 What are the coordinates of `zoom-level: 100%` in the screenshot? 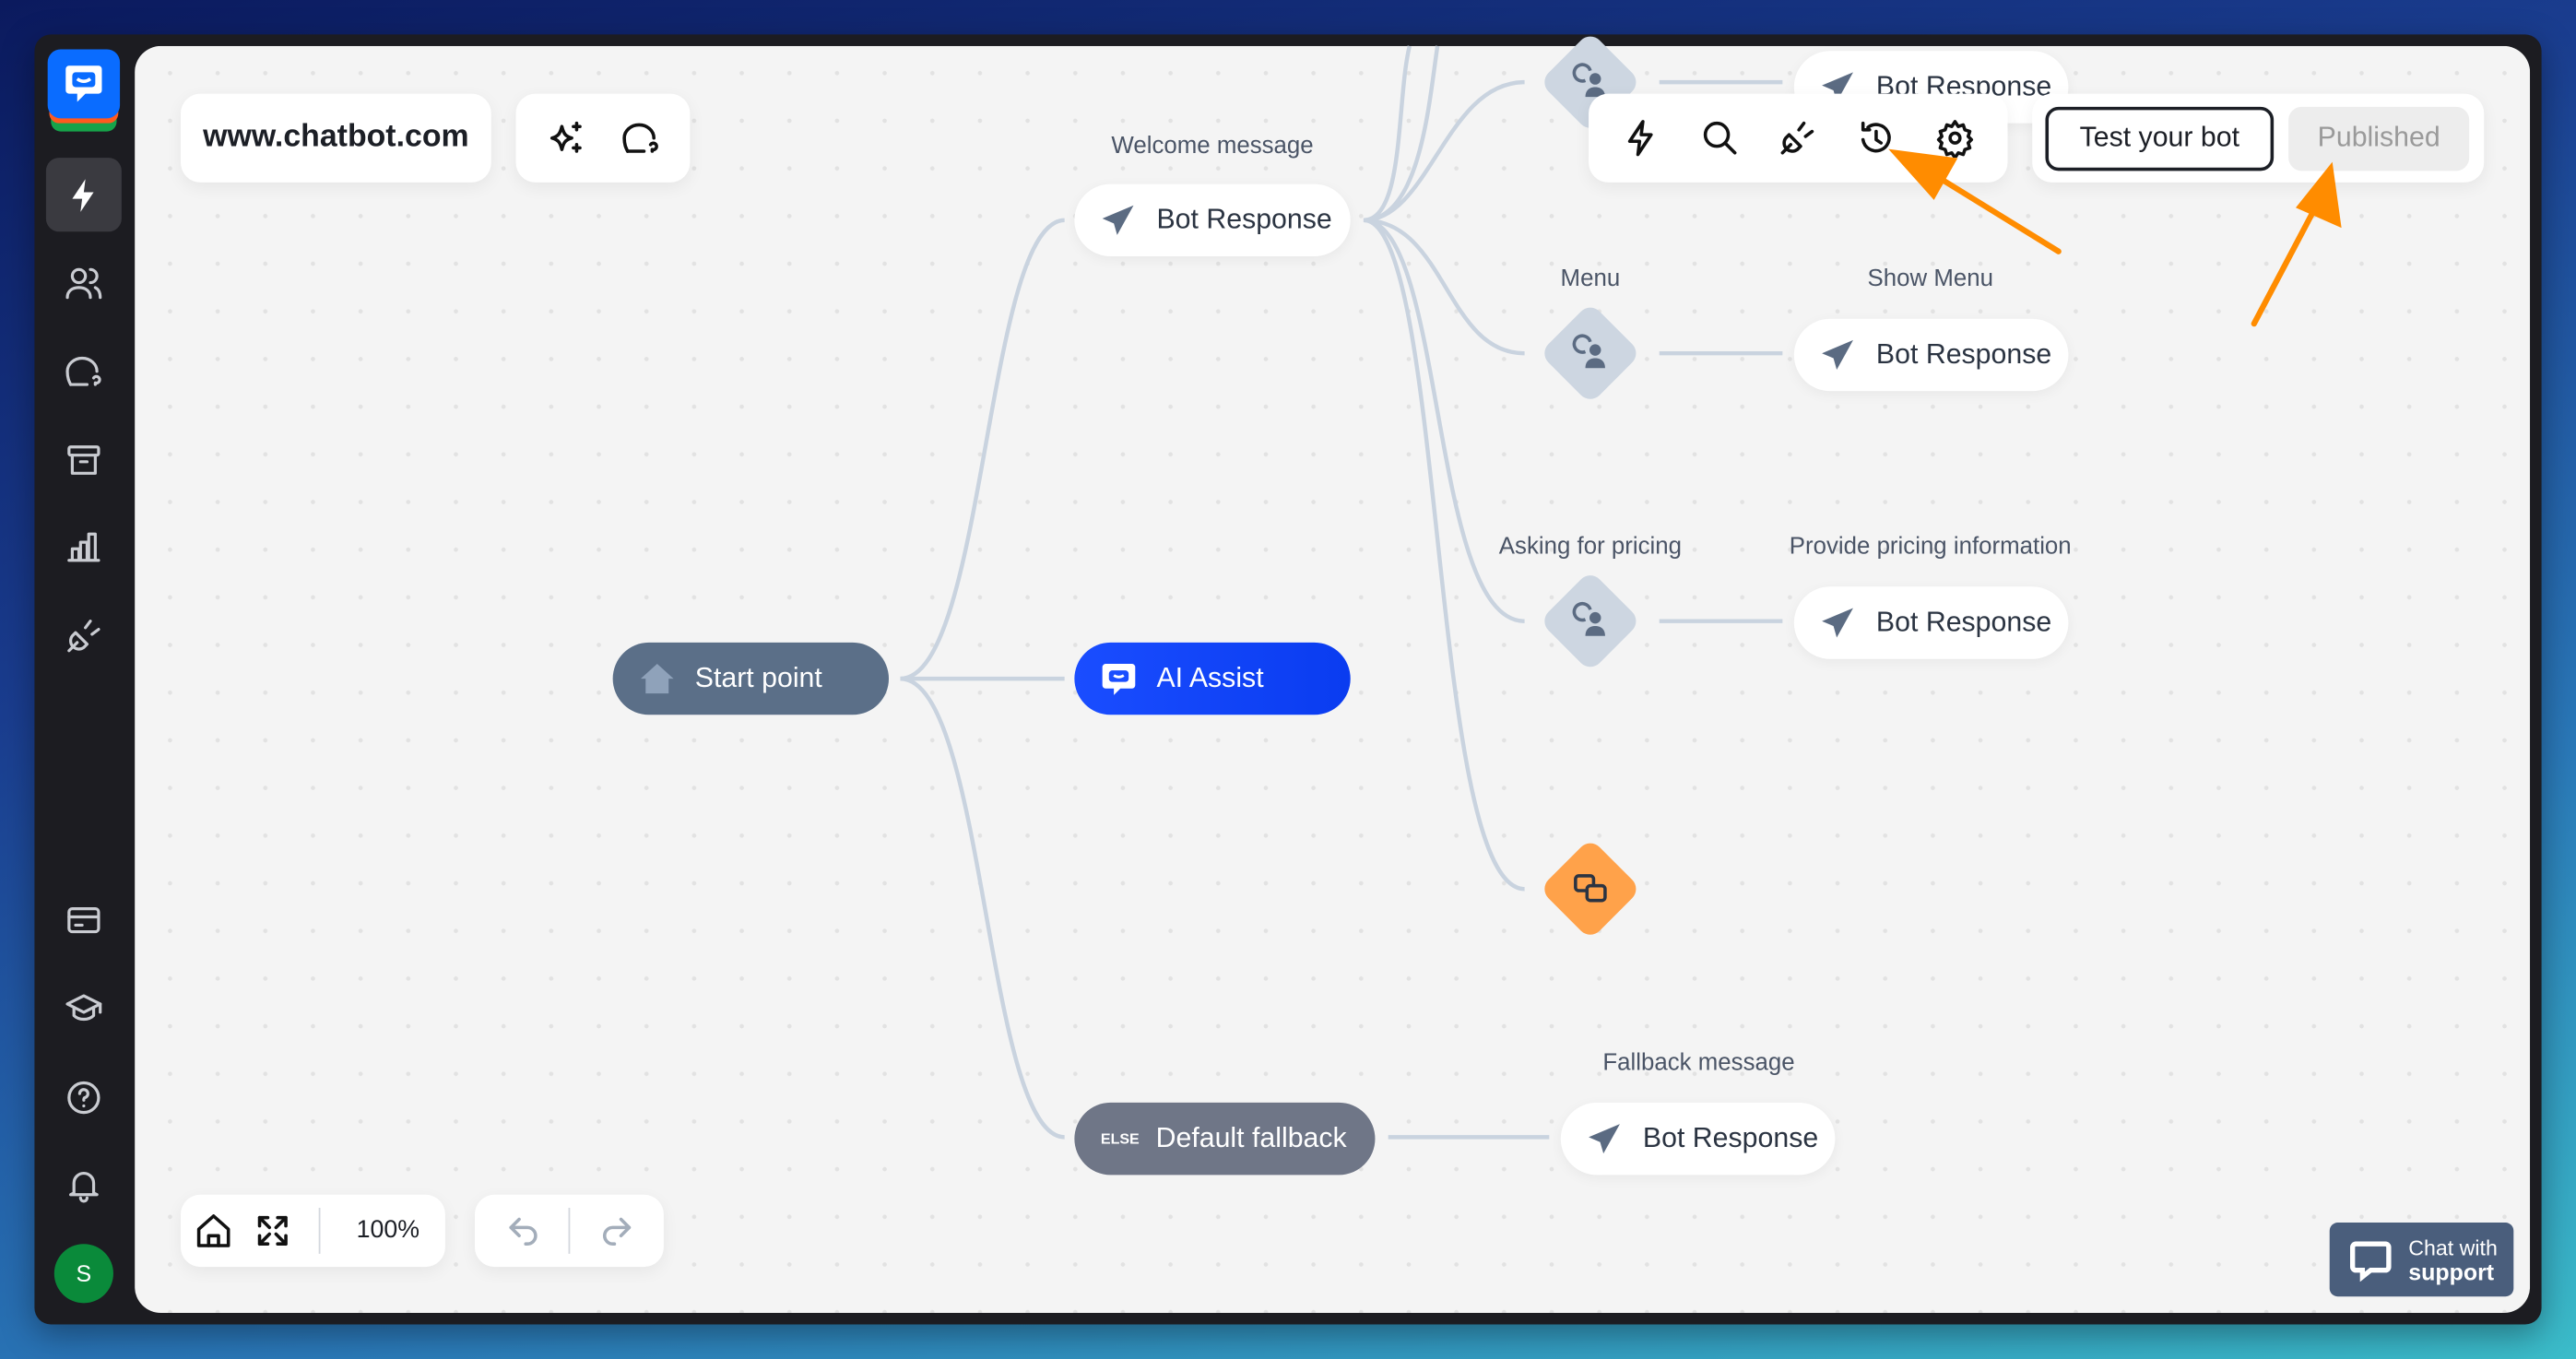 It's located at (388, 1230).